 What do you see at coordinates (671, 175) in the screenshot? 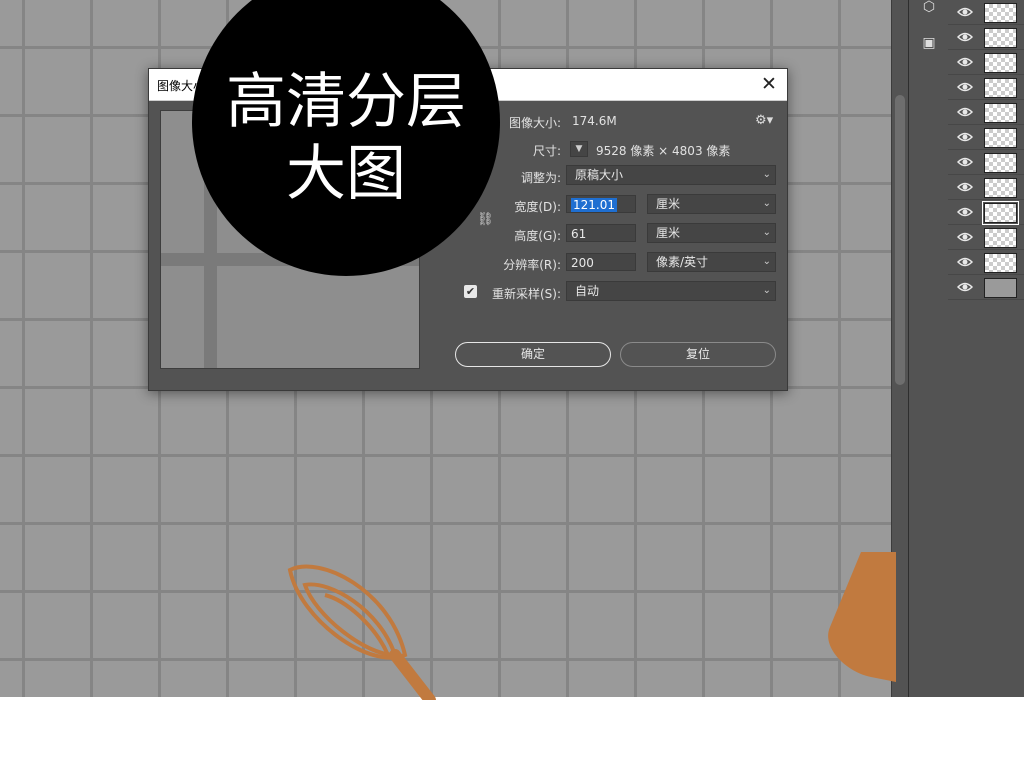
I see `fit-to-select: 原稿大小 ⌄` at bounding box center [671, 175].